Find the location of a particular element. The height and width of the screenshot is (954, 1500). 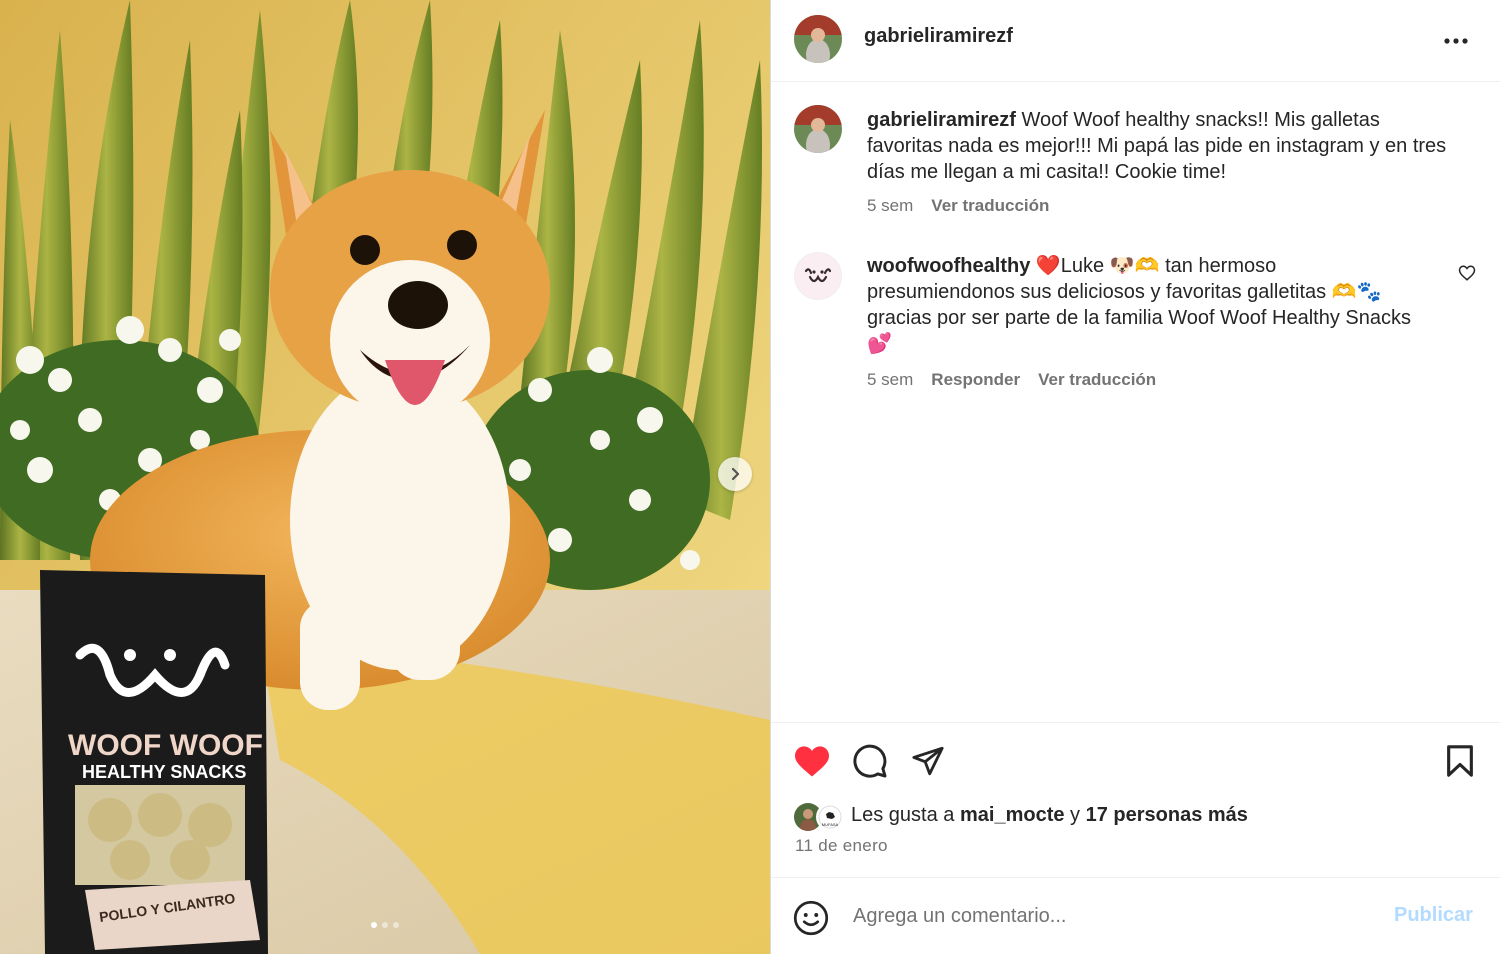

carousel-dots is located at coordinates (385, 925).